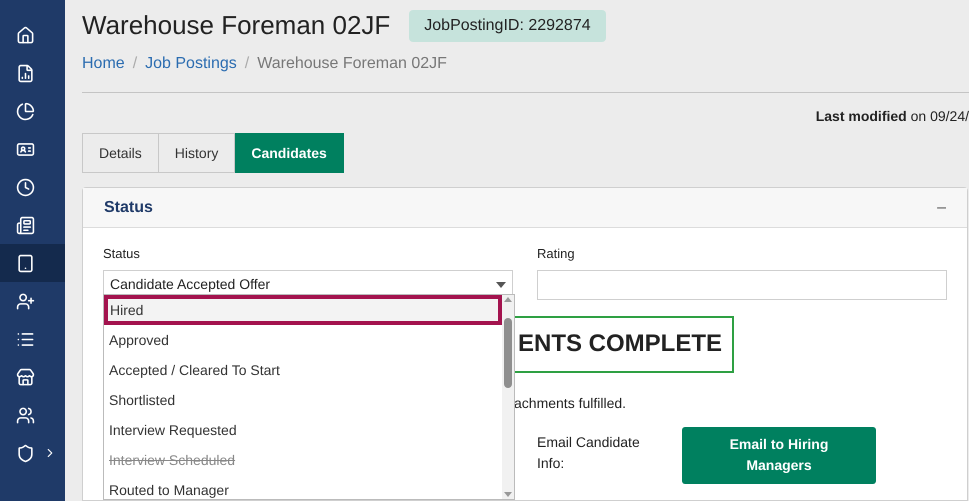  I want to click on collapse-button: –, so click(941, 208).